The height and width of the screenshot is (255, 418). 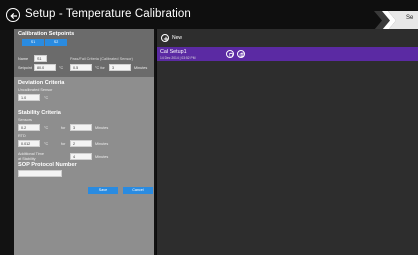 What do you see at coordinates (141, 68) in the screenshot?
I see `pass-fail-minutes-unit: Minutes` at bounding box center [141, 68].